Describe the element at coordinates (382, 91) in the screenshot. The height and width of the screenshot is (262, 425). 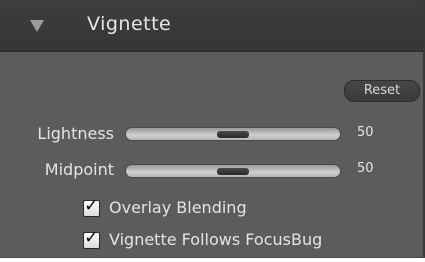
I see `reset-button: Reset` at that location.